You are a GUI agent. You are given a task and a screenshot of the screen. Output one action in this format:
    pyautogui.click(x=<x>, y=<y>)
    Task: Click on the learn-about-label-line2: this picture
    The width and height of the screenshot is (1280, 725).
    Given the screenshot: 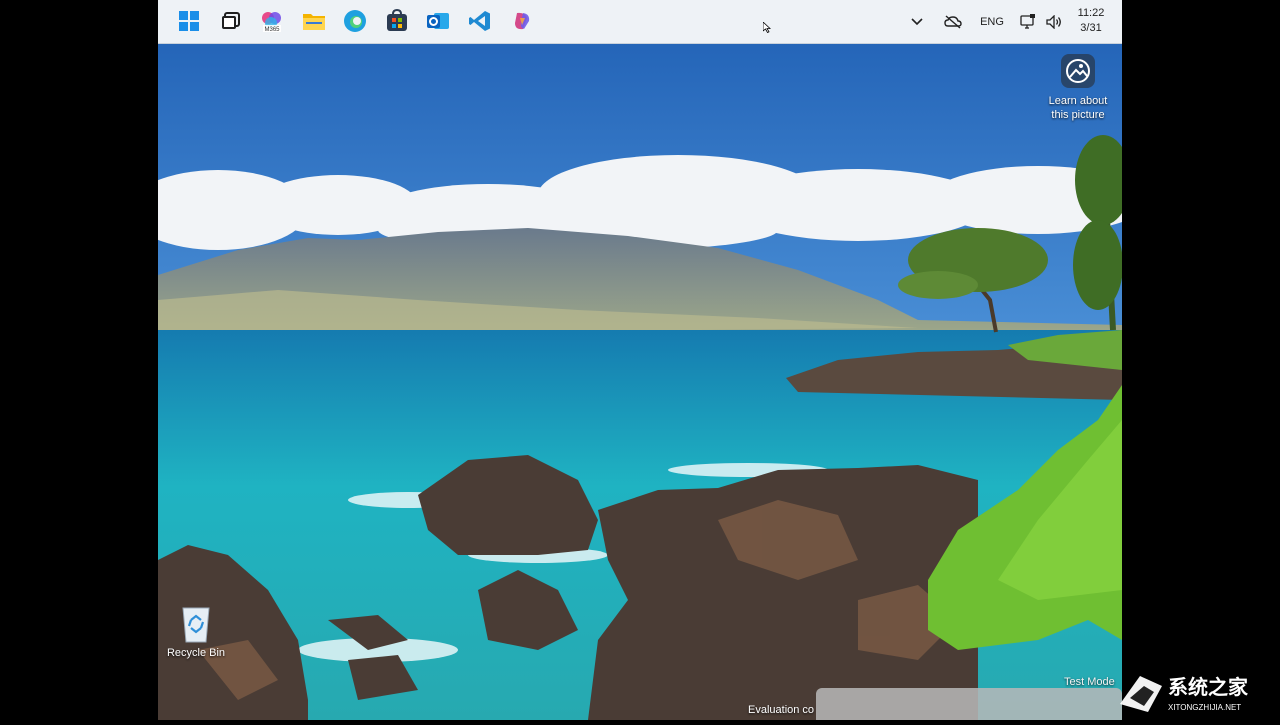 What is the action you would take?
    pyautogui.click(x=1078, y=115)
    